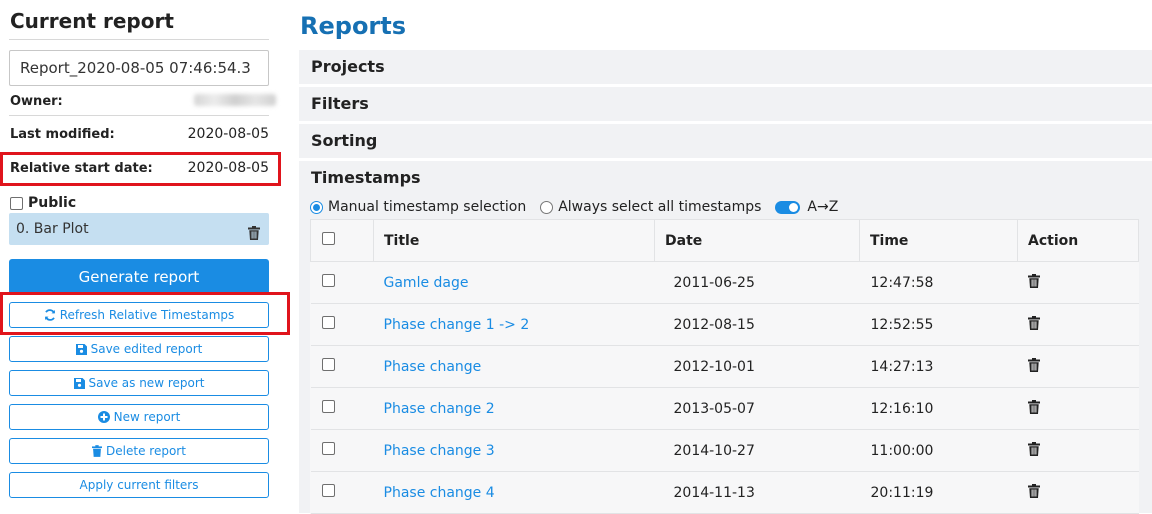  I want to click on timestamp-time: 11:00:00, so click(938, 450).